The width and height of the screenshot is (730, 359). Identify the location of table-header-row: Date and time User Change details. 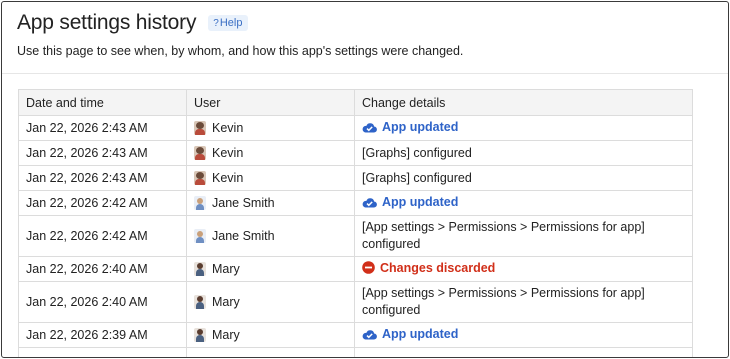
(355, 102).